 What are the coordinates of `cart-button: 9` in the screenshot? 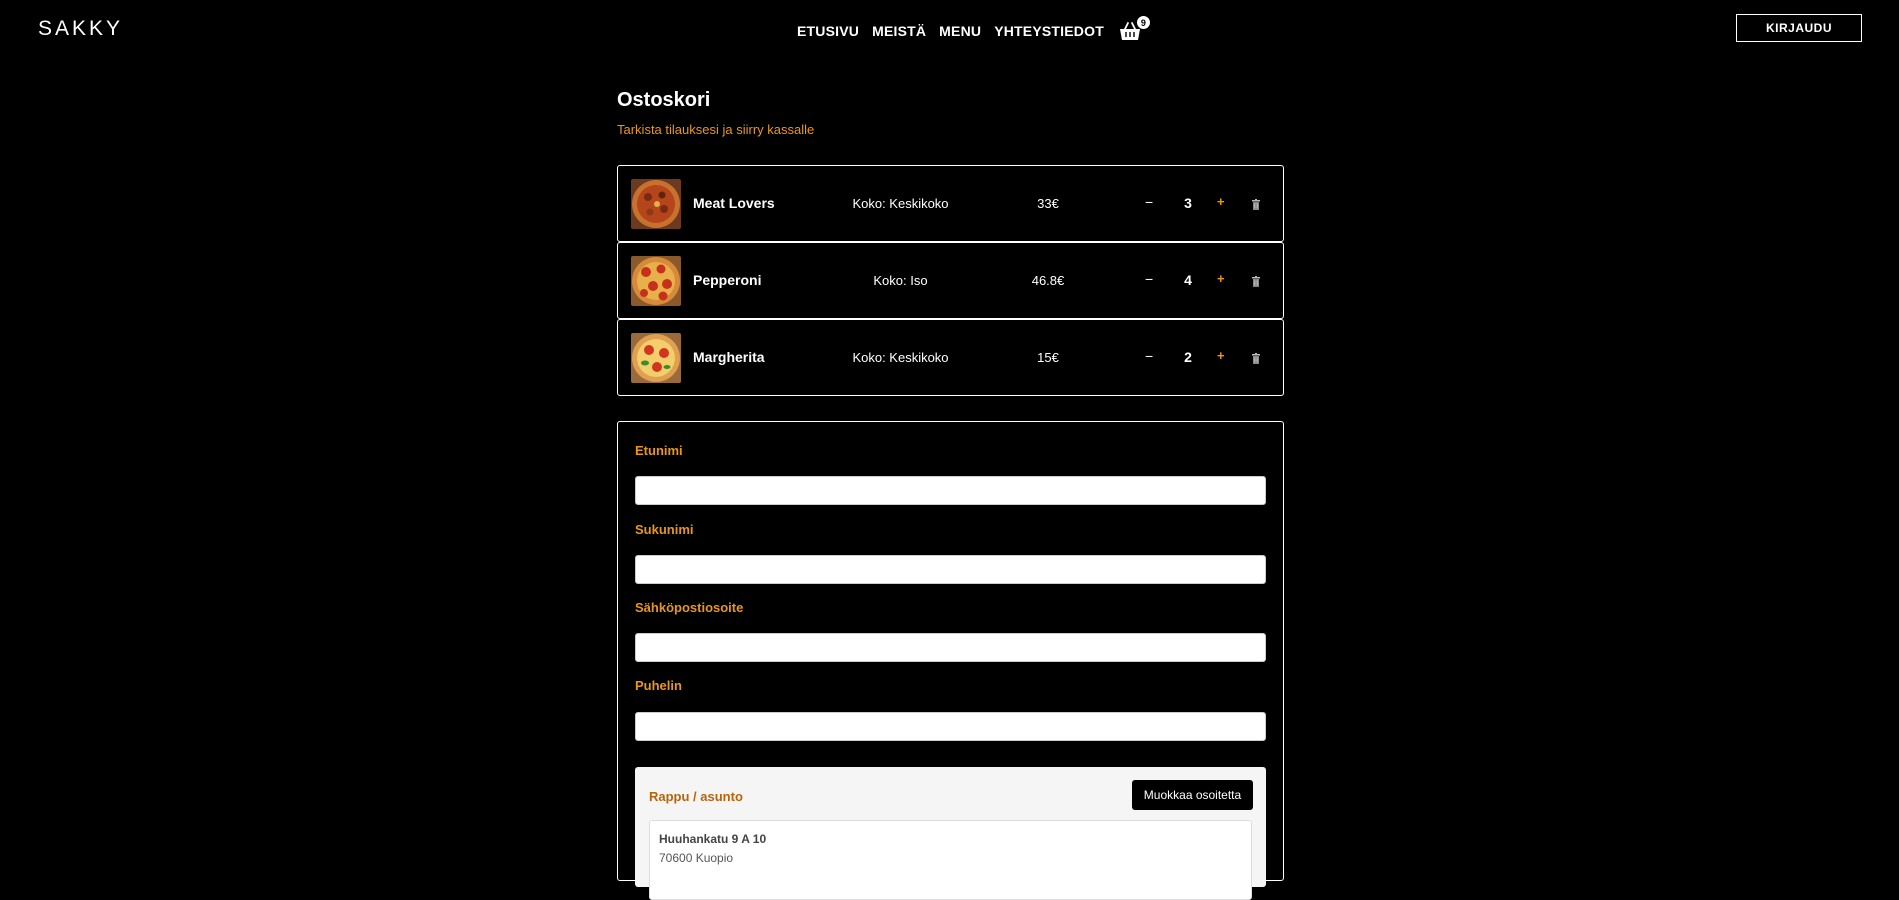 It's located at (1135, 28).